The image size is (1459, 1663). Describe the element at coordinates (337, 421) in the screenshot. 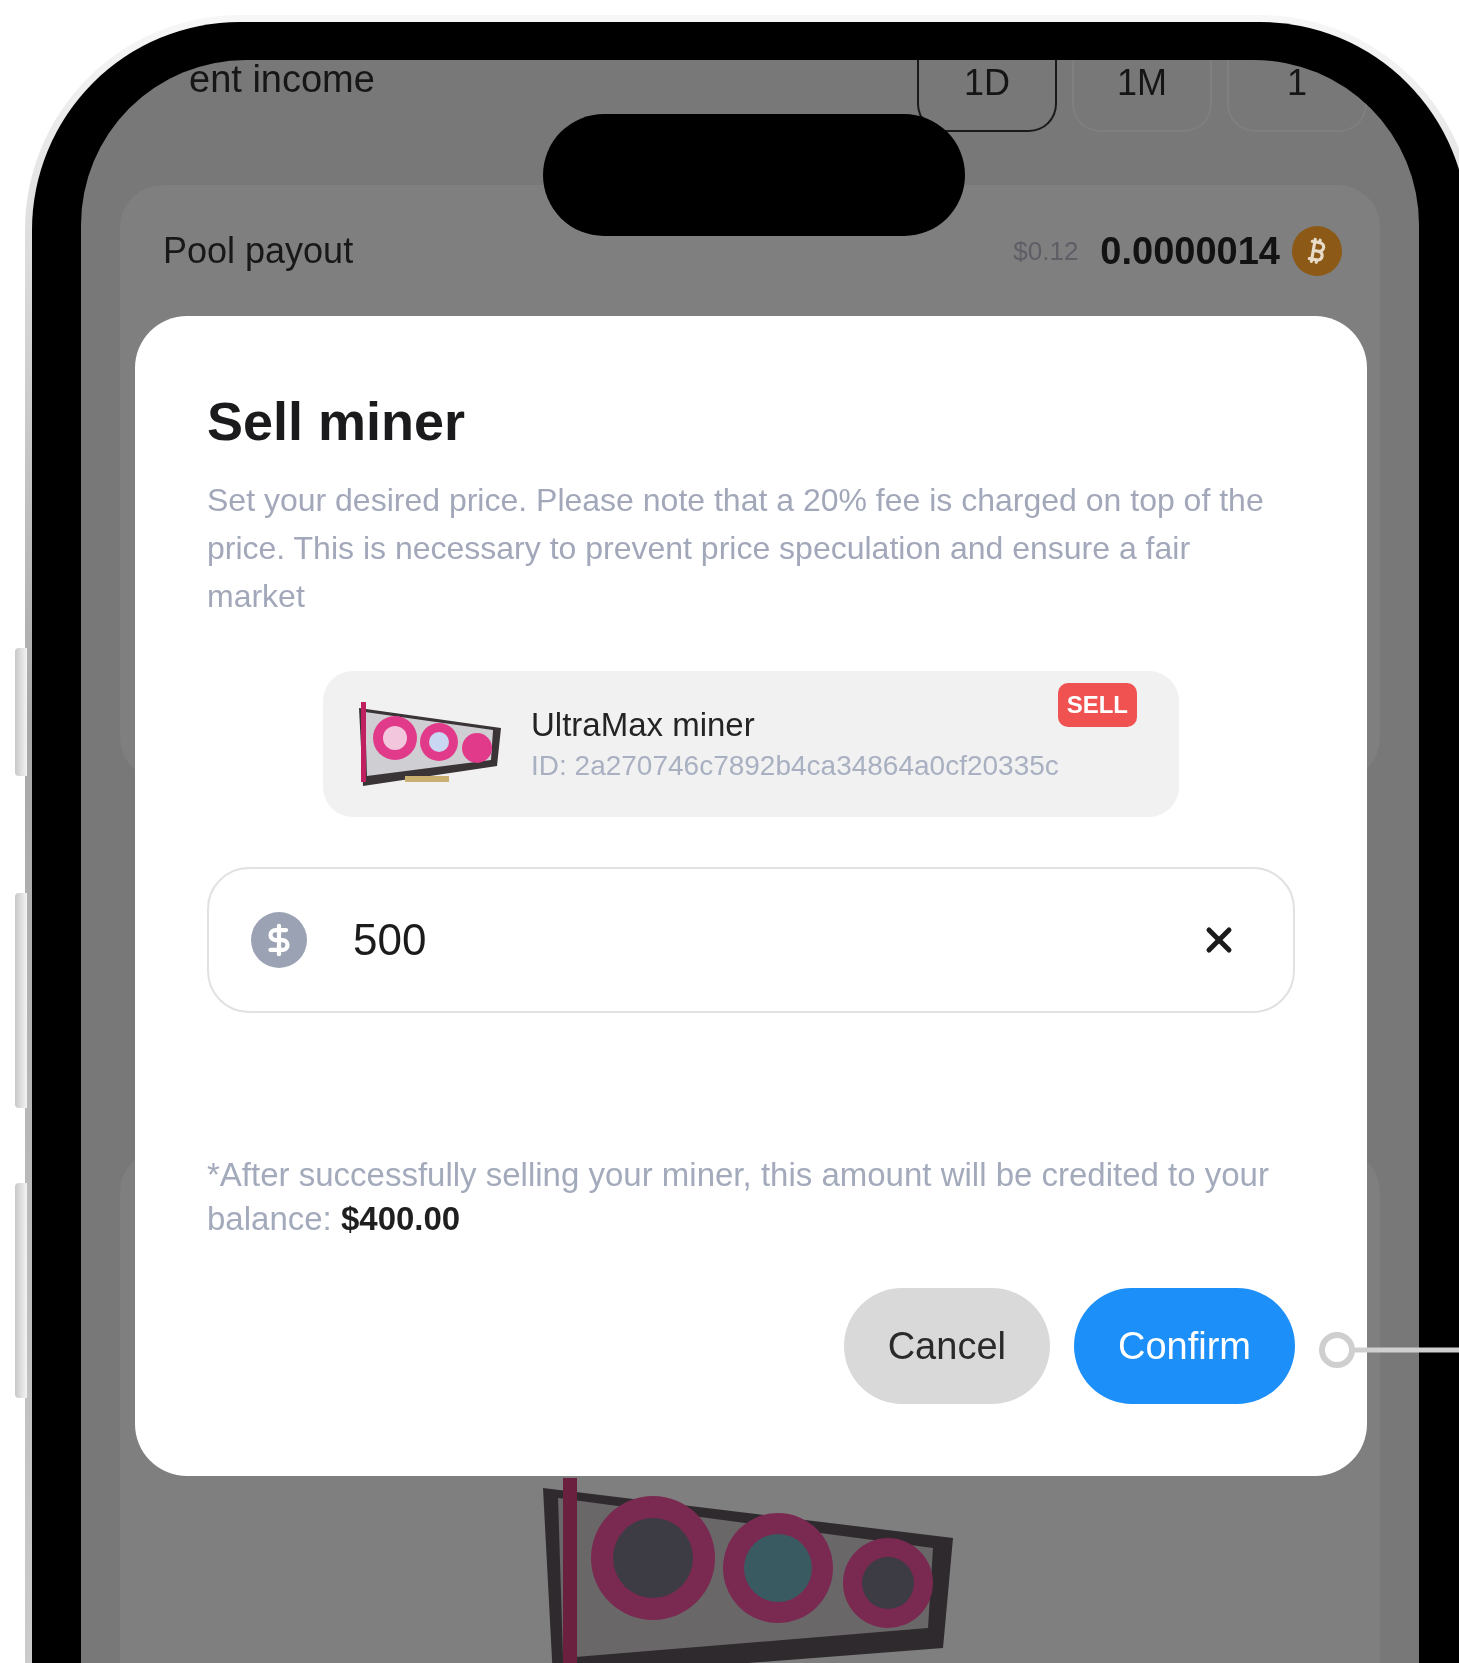

I see `dialog-title: Sell miner` at that location.